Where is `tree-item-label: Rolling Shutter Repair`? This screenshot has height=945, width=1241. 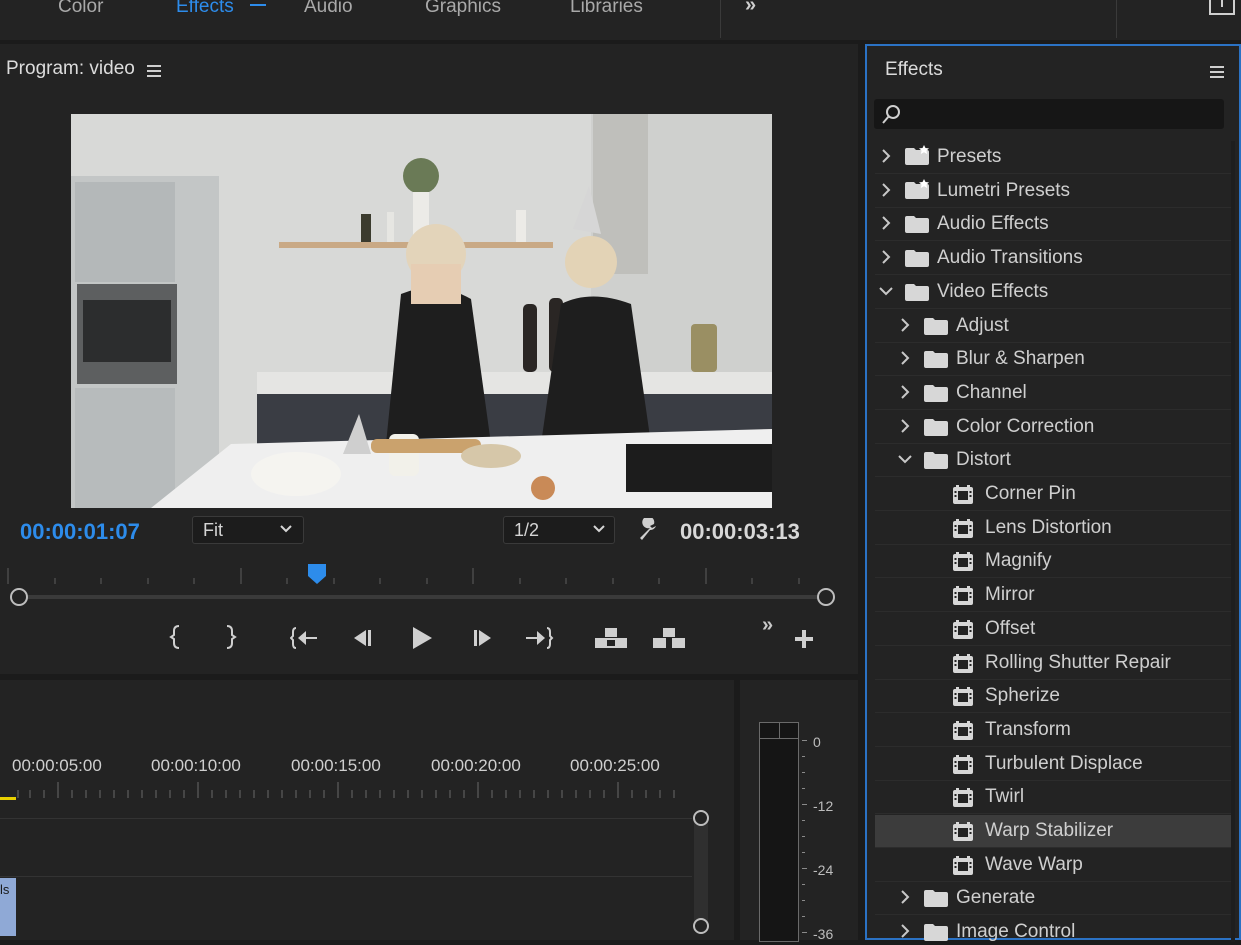 tree-item-label: Rolling Shutter Repair is located at coordinates (1078, 662).